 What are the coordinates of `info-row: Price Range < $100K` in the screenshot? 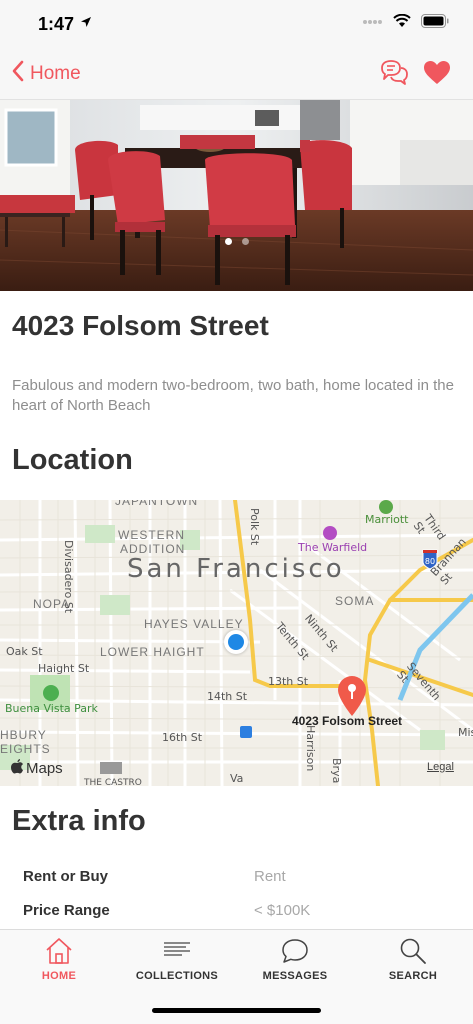 It's located at (236, 917).